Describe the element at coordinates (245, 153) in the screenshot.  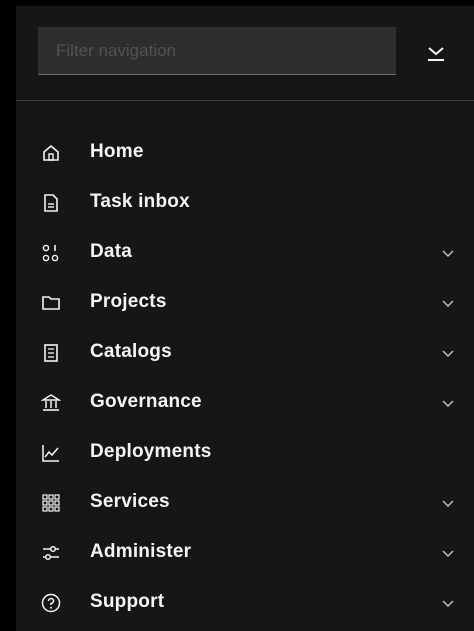
I see `nav-item-home: Home` at that location.